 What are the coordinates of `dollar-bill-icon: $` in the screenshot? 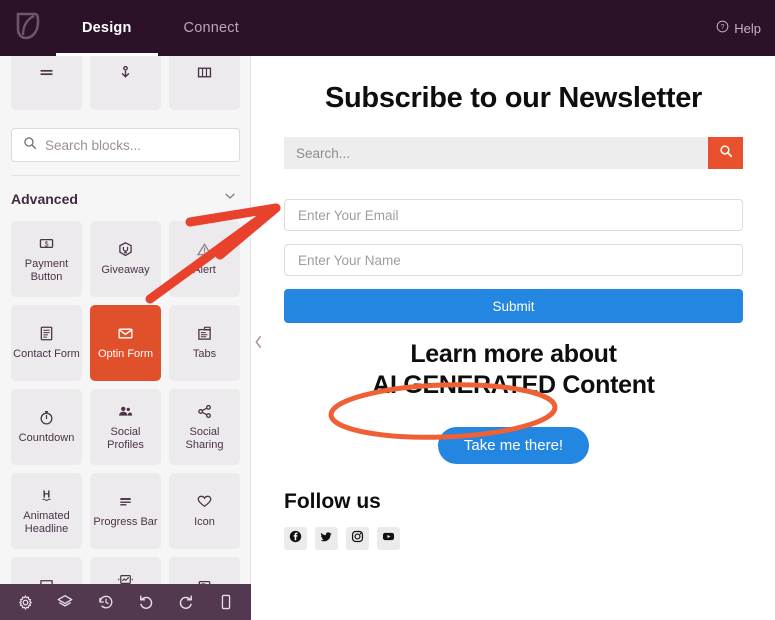 It's located at (46, 243).